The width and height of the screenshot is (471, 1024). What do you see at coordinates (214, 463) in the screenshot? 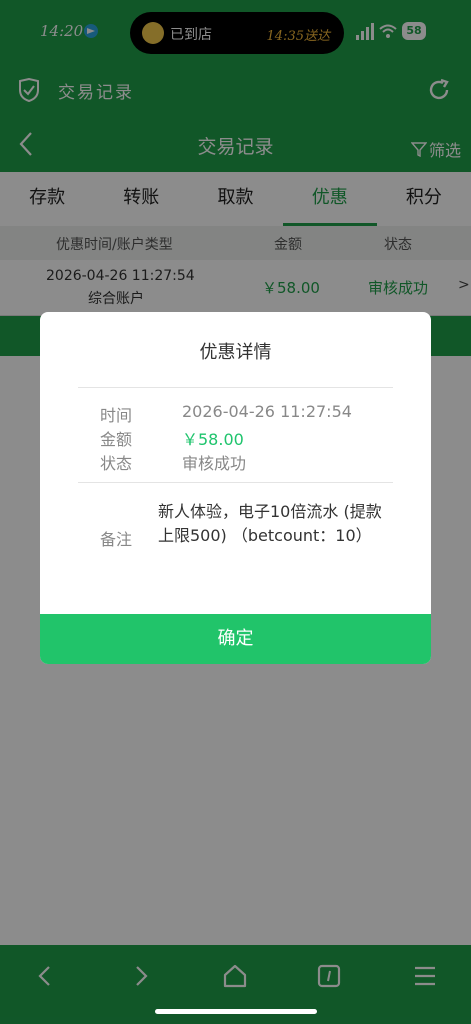
I see `status-value: 审核成功` at bounding box center [214, 463].